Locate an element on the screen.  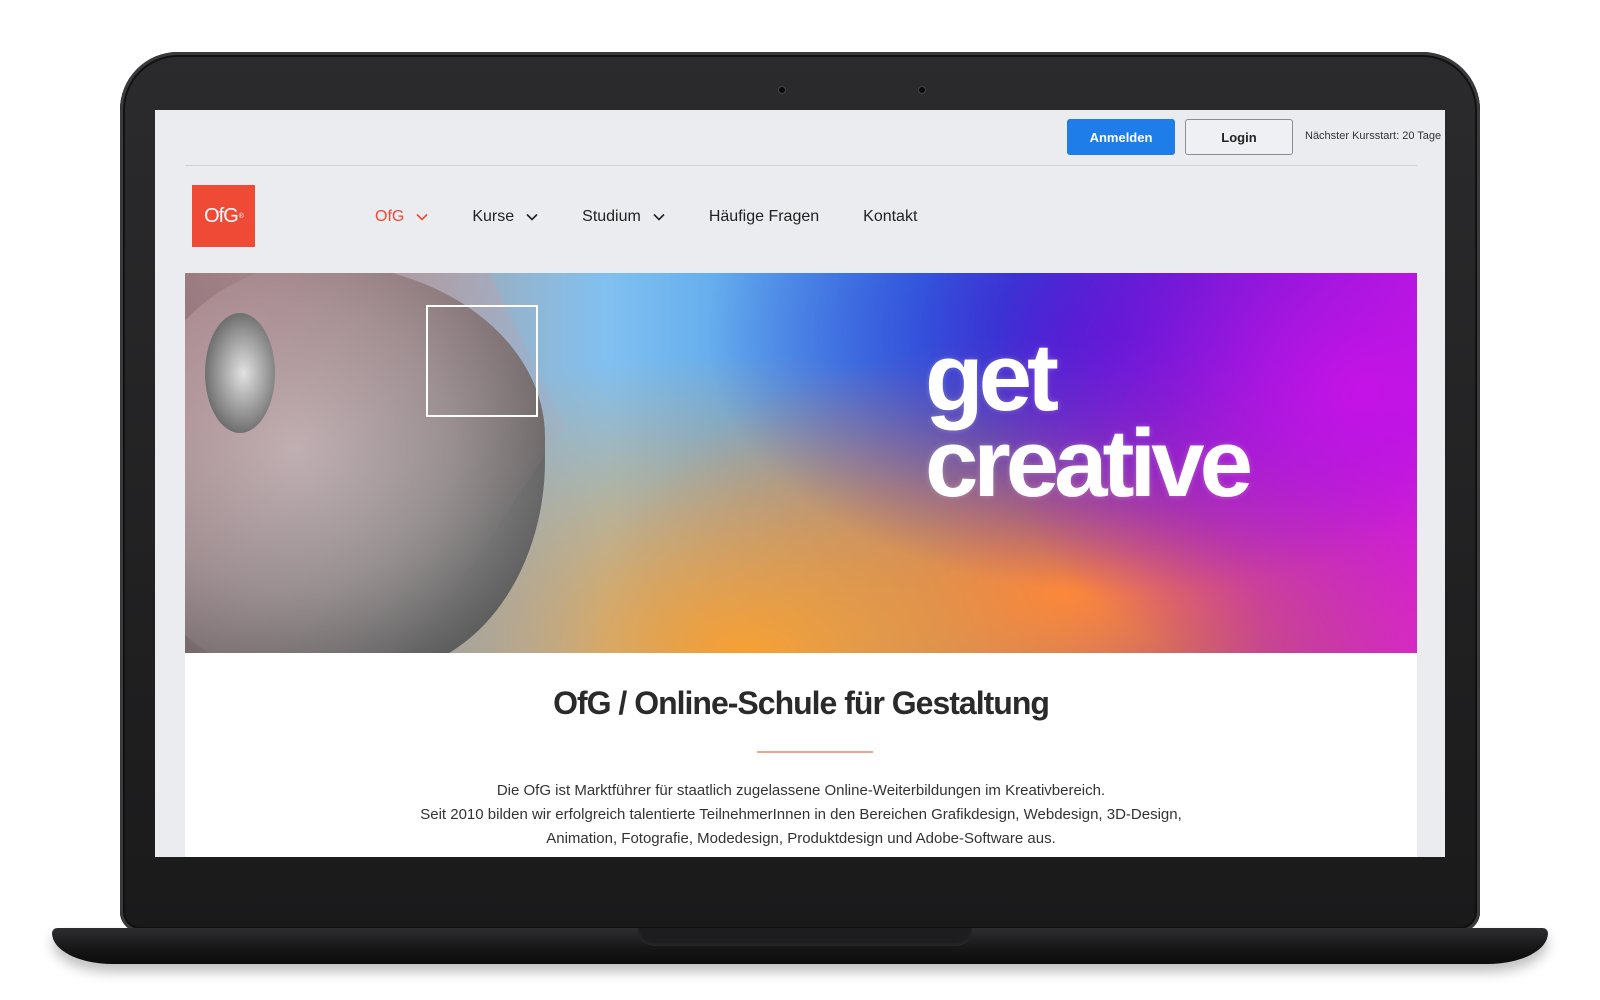
page-title: OfG / Online-Schule für Gestaltung is located at coordinates (801, 703).